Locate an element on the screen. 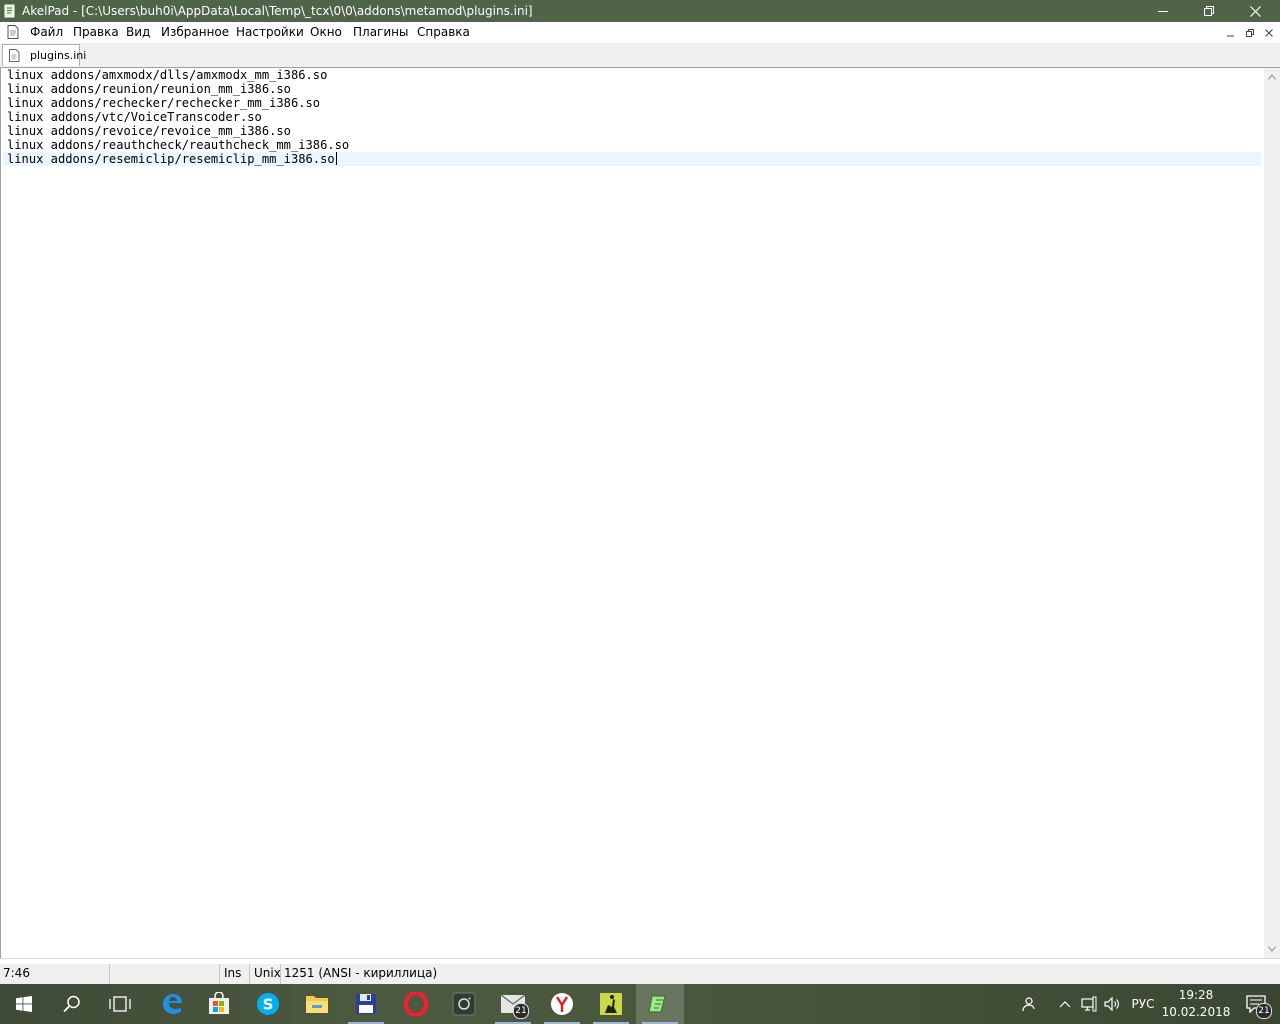 The height and width of the screenshot is (1024, 1280). status-newline: Unix is located at coordinates (265, 974).